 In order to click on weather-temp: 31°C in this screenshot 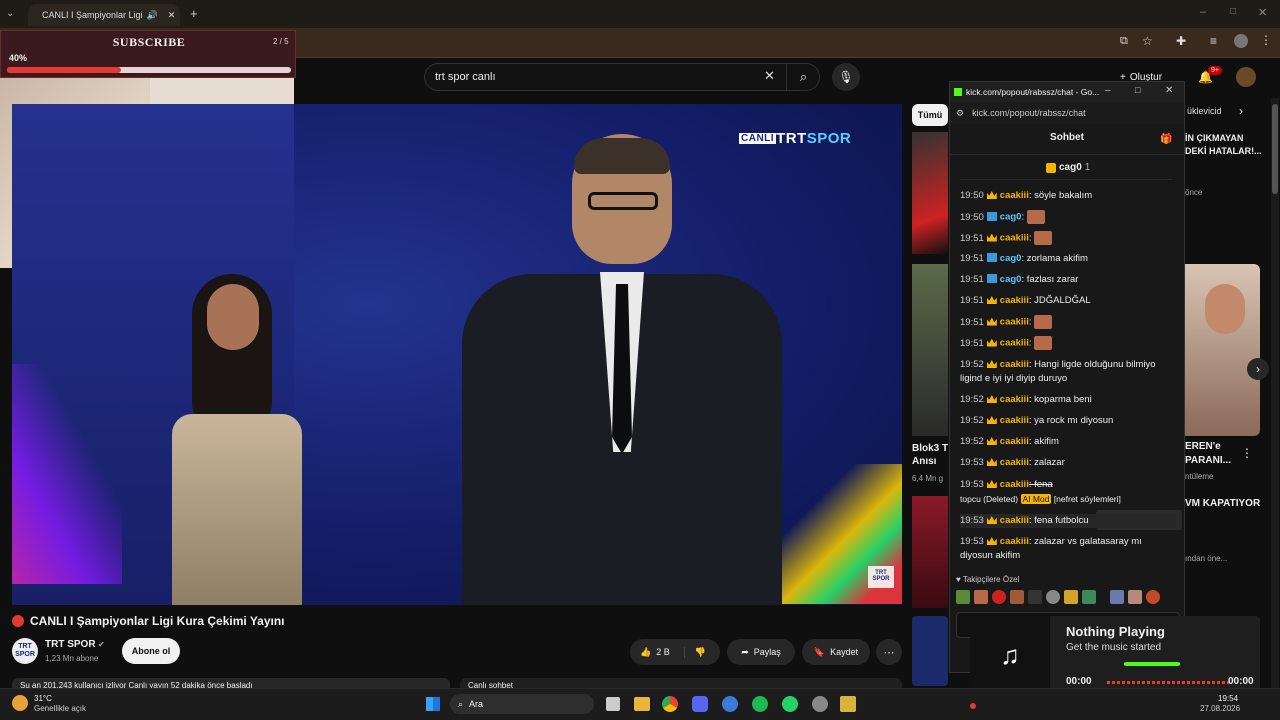, I will do `click(43, 698)`.